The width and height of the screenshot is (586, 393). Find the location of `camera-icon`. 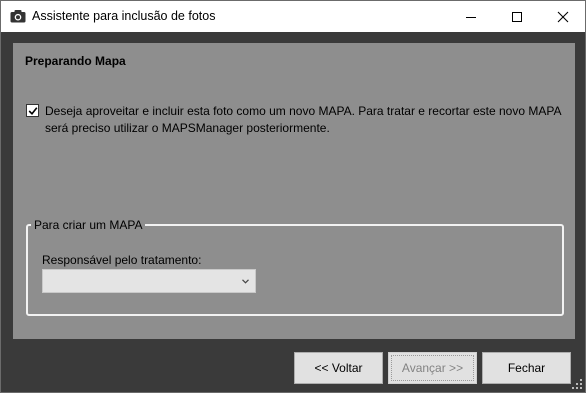

camera-icon is located at coordinates (18, 16).